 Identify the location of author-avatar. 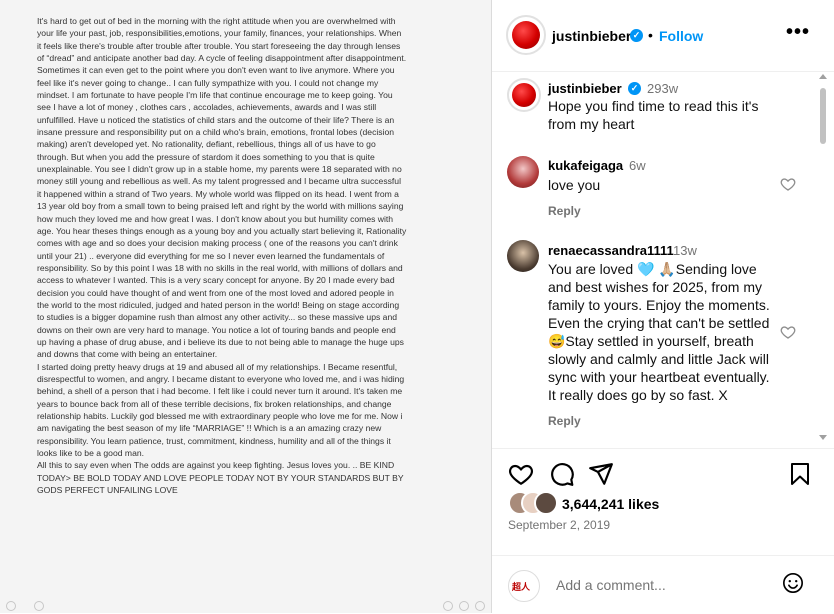
(526, 35).